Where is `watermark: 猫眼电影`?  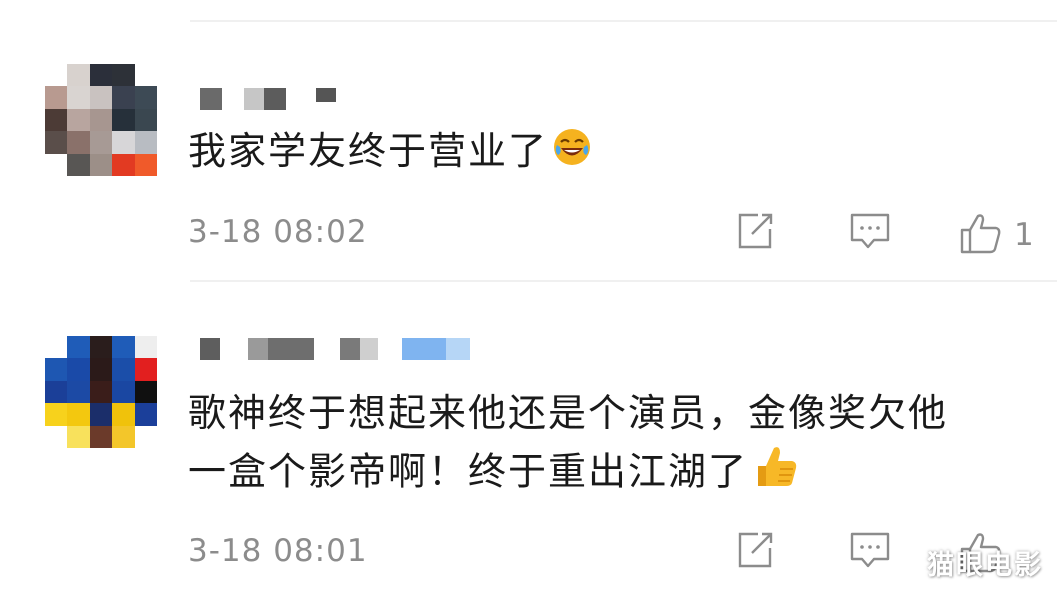 watermark: 猫眼电影 is located at coordinates (985, 565).